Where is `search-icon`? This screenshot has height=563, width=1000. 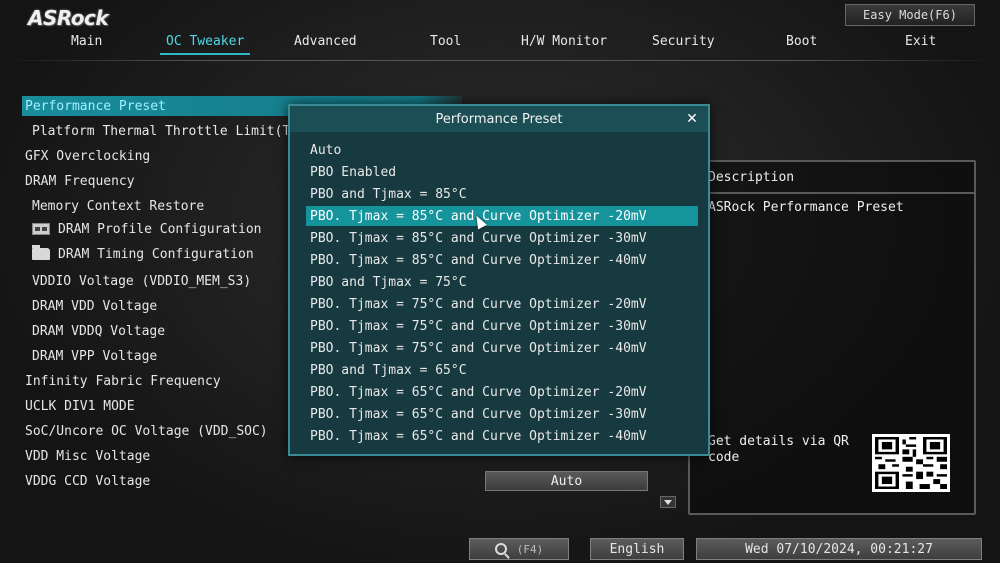
search-icon is located at coordinates (500, 549).